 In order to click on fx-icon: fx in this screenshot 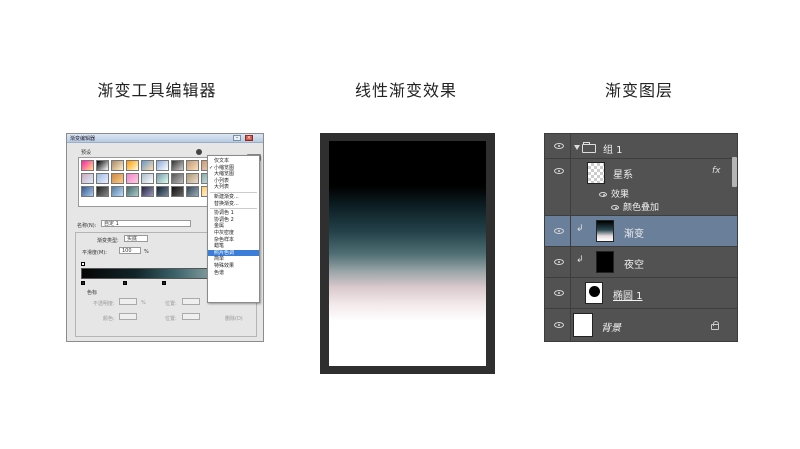, I will do `click(716, 171)`.